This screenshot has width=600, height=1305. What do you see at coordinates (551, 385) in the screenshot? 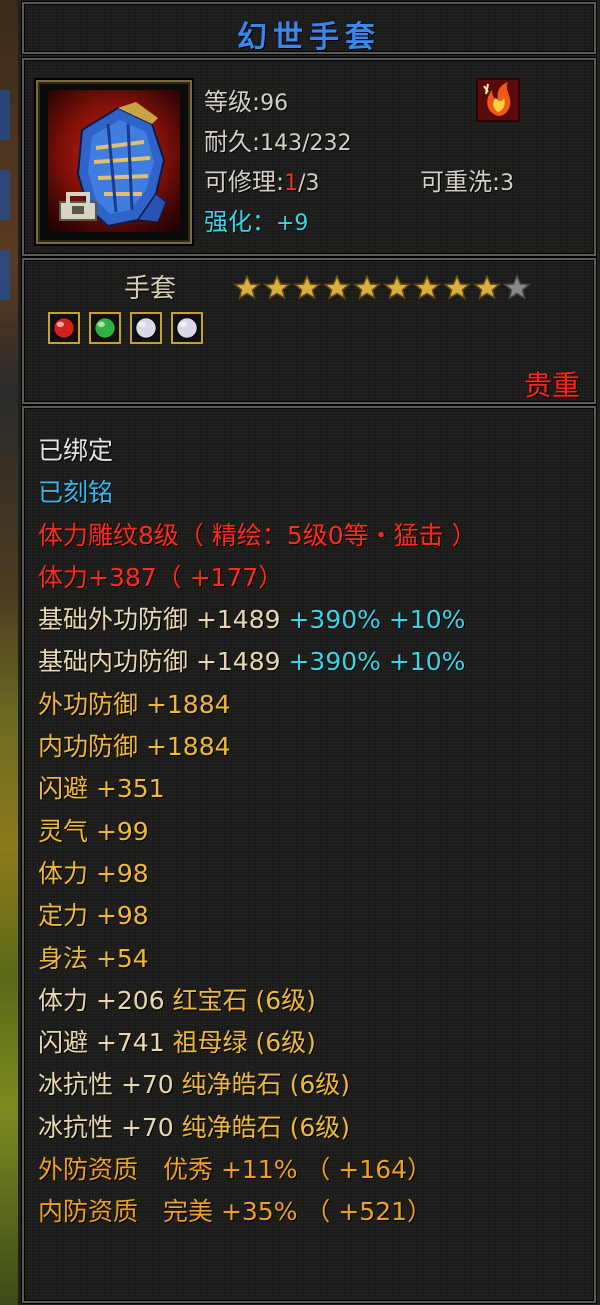
I see `rarity-label: 贵重` at bounding box center [551, 385].